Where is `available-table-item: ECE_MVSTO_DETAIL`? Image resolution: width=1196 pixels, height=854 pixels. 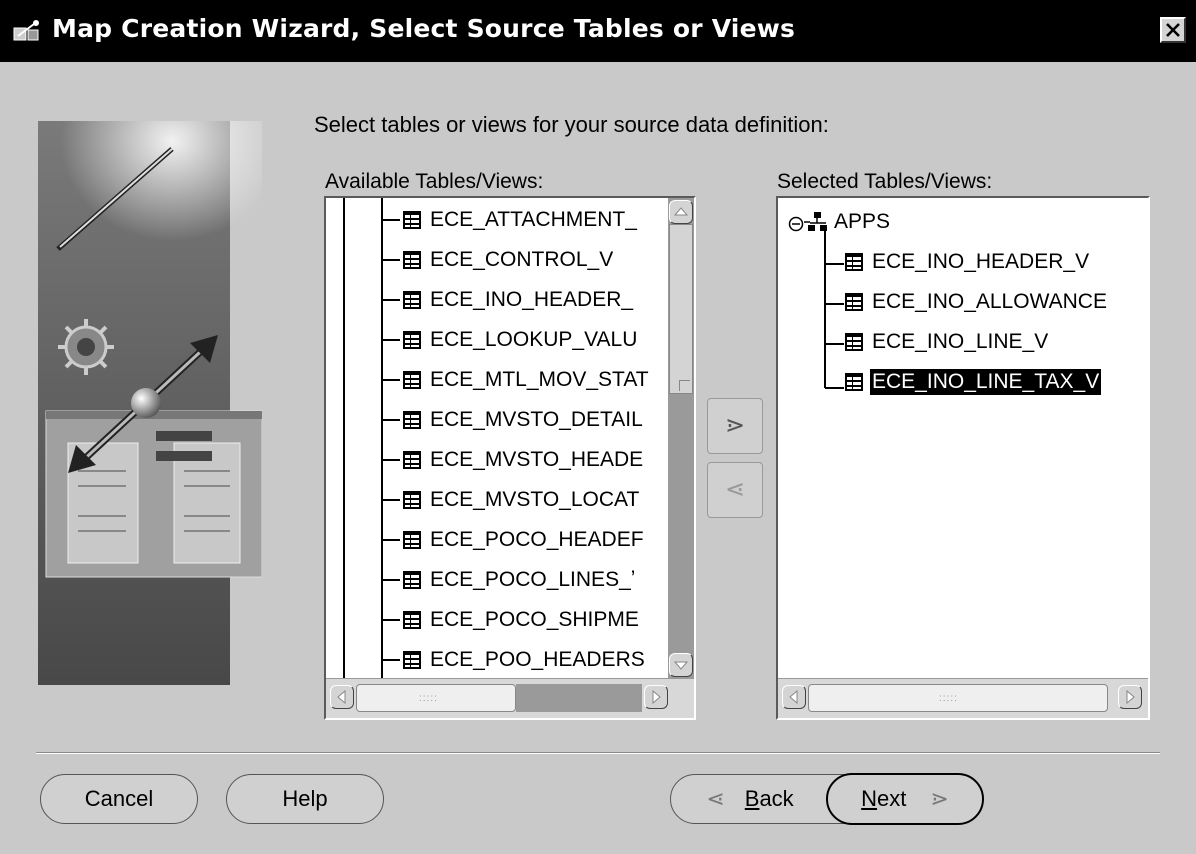 available-table-item: ECE_MVSTO_DETAIL is located at coordinates (513, 420).